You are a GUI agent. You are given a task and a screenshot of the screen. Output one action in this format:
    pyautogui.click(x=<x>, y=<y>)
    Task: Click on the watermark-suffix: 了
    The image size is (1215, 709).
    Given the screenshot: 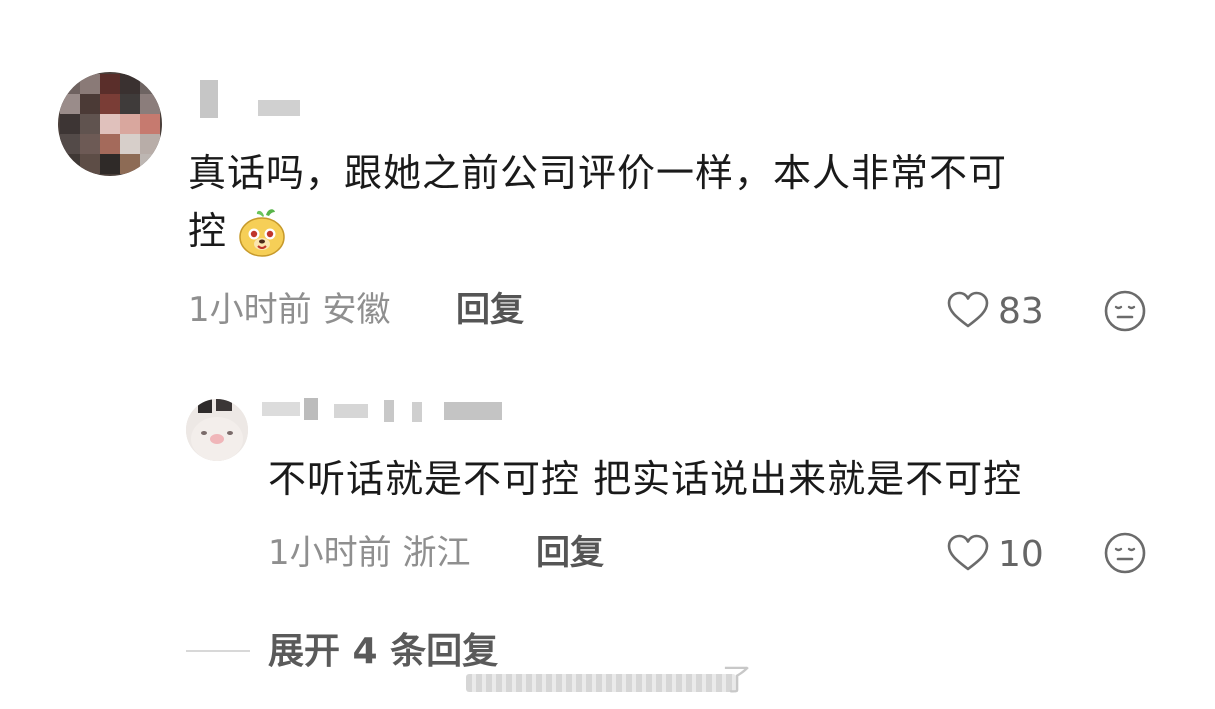 What is the action you would take?
    pyautogui.click(x=737, y=680)
    